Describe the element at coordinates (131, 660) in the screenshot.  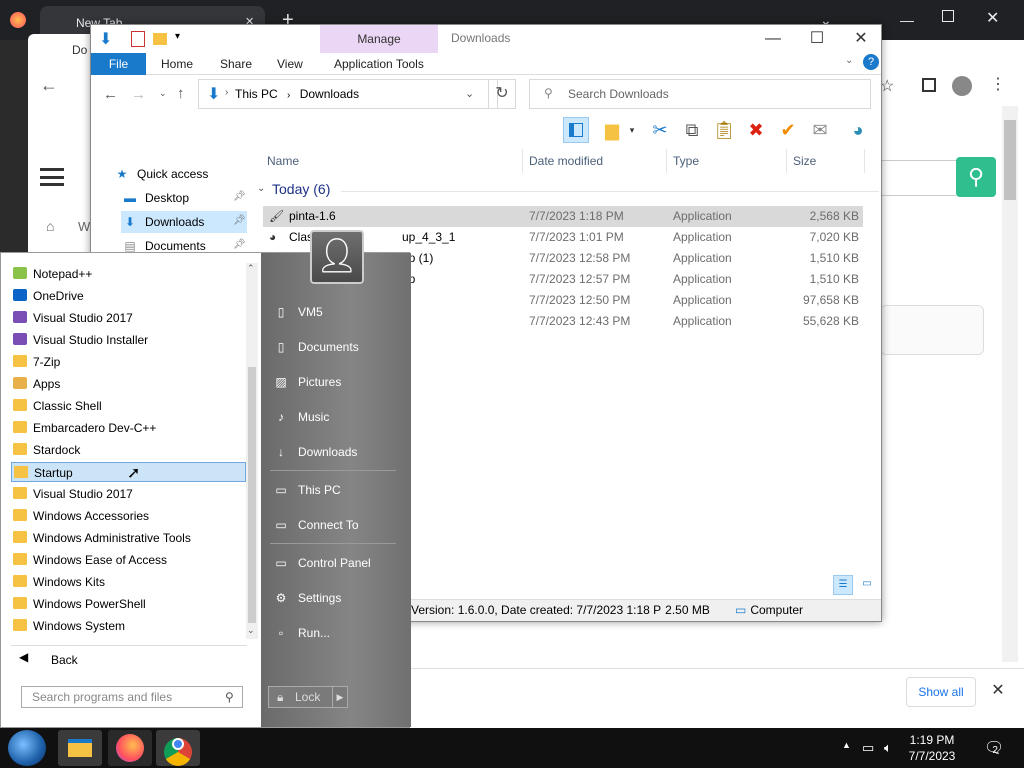
I see `back-button: Back` at that location.